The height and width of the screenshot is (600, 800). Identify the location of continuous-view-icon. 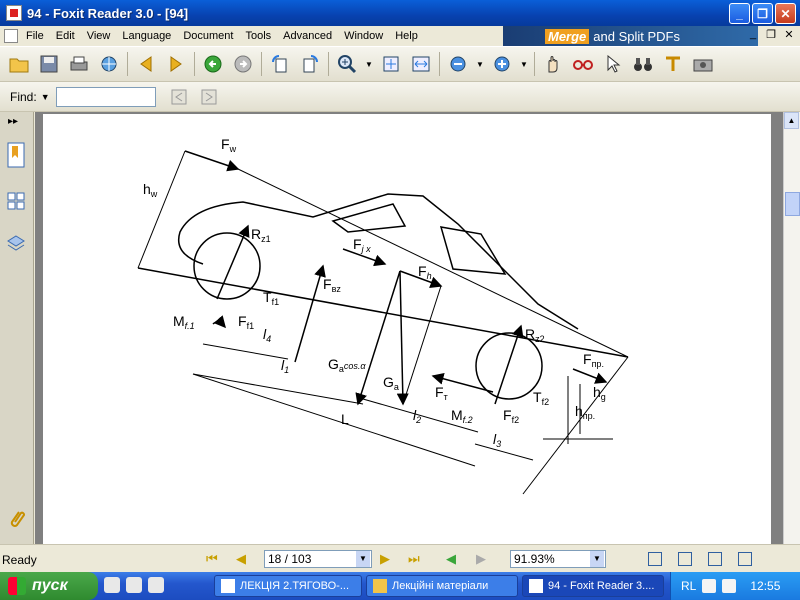
(685, 559).